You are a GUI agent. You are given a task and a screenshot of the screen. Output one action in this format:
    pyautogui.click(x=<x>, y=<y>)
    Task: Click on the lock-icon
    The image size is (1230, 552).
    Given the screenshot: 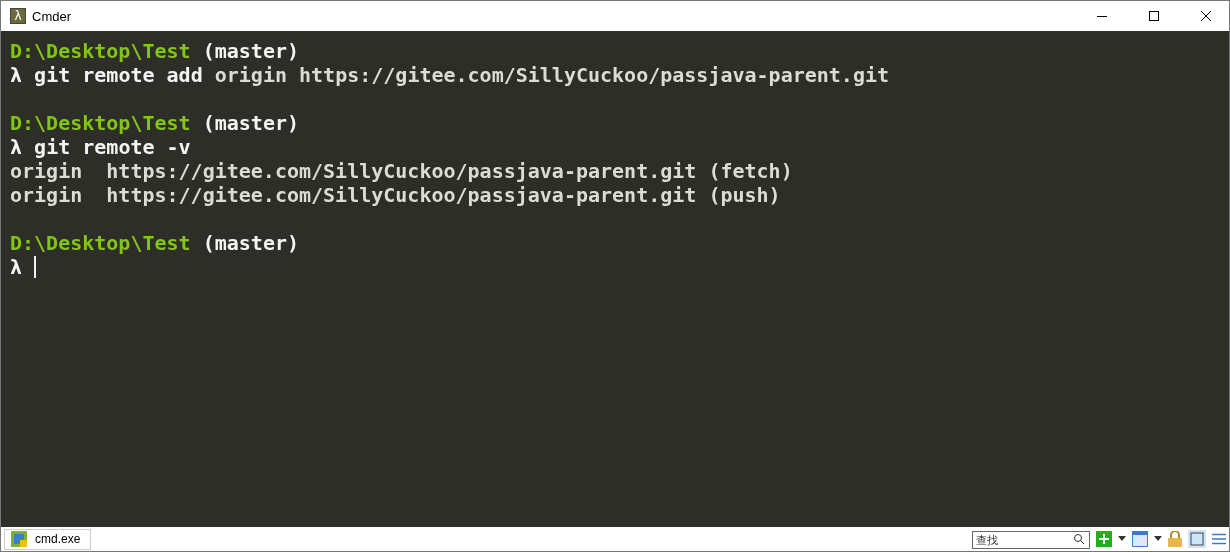 What is the action you would take?
    pyautogui.click(x=1175, y=539)
    